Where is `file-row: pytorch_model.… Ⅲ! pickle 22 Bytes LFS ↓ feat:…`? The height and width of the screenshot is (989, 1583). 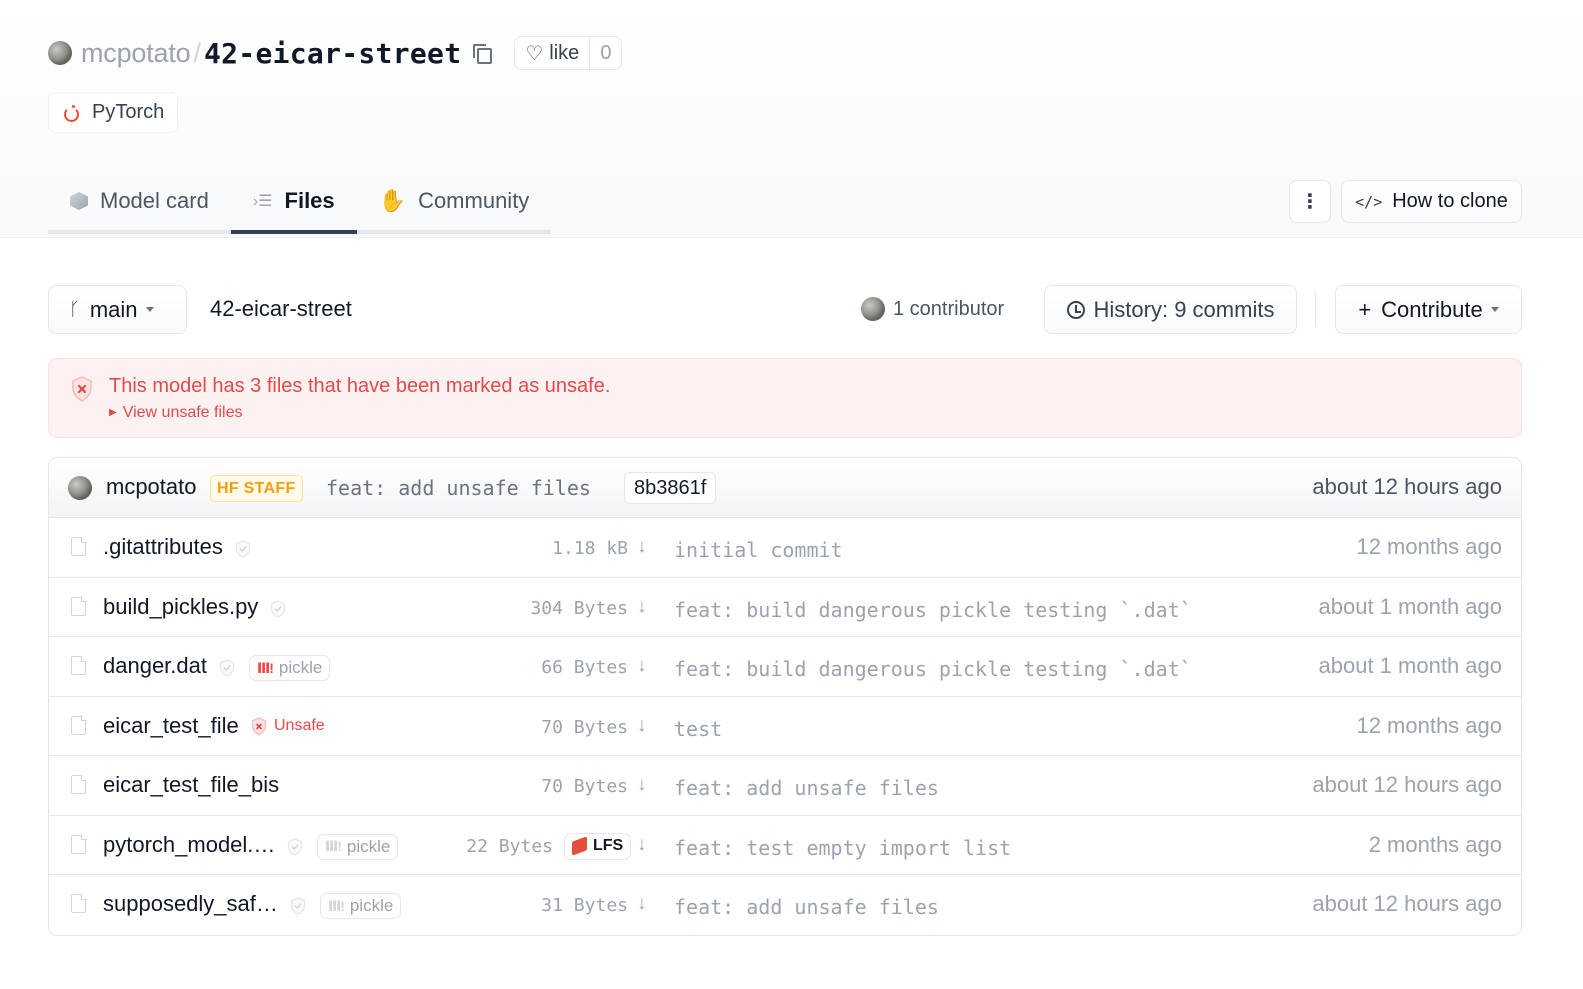 file-row: pytorch_model.… Ⅲ! pickle 22 Bytes LFS ↓ feat:… is located at coordinates (785, 845).